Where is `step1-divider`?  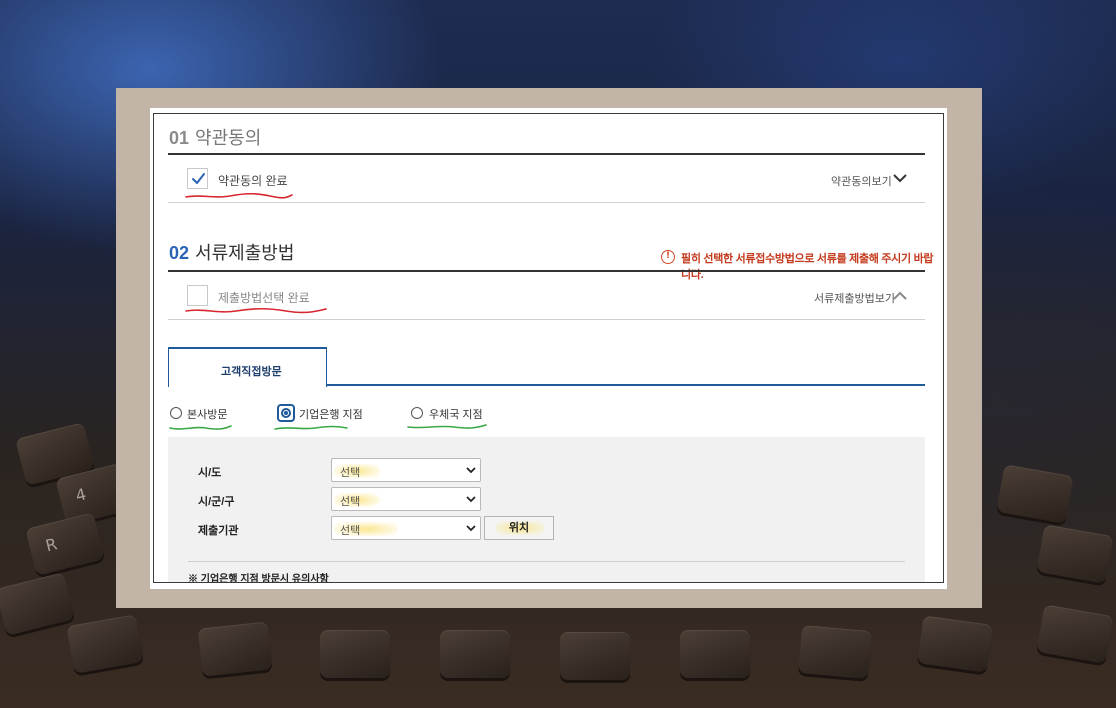
step1-divider is located at coordinates (546, 154).